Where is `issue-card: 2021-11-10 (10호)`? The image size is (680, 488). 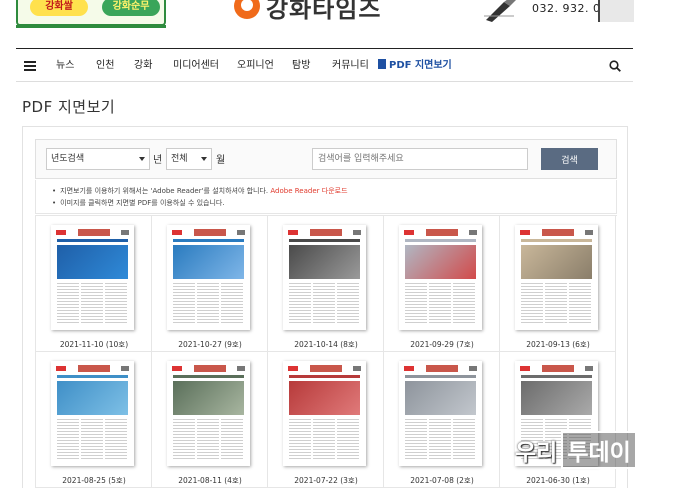
issue-card: 2021-11-10 (10호) is located at coordinates (94, 284).